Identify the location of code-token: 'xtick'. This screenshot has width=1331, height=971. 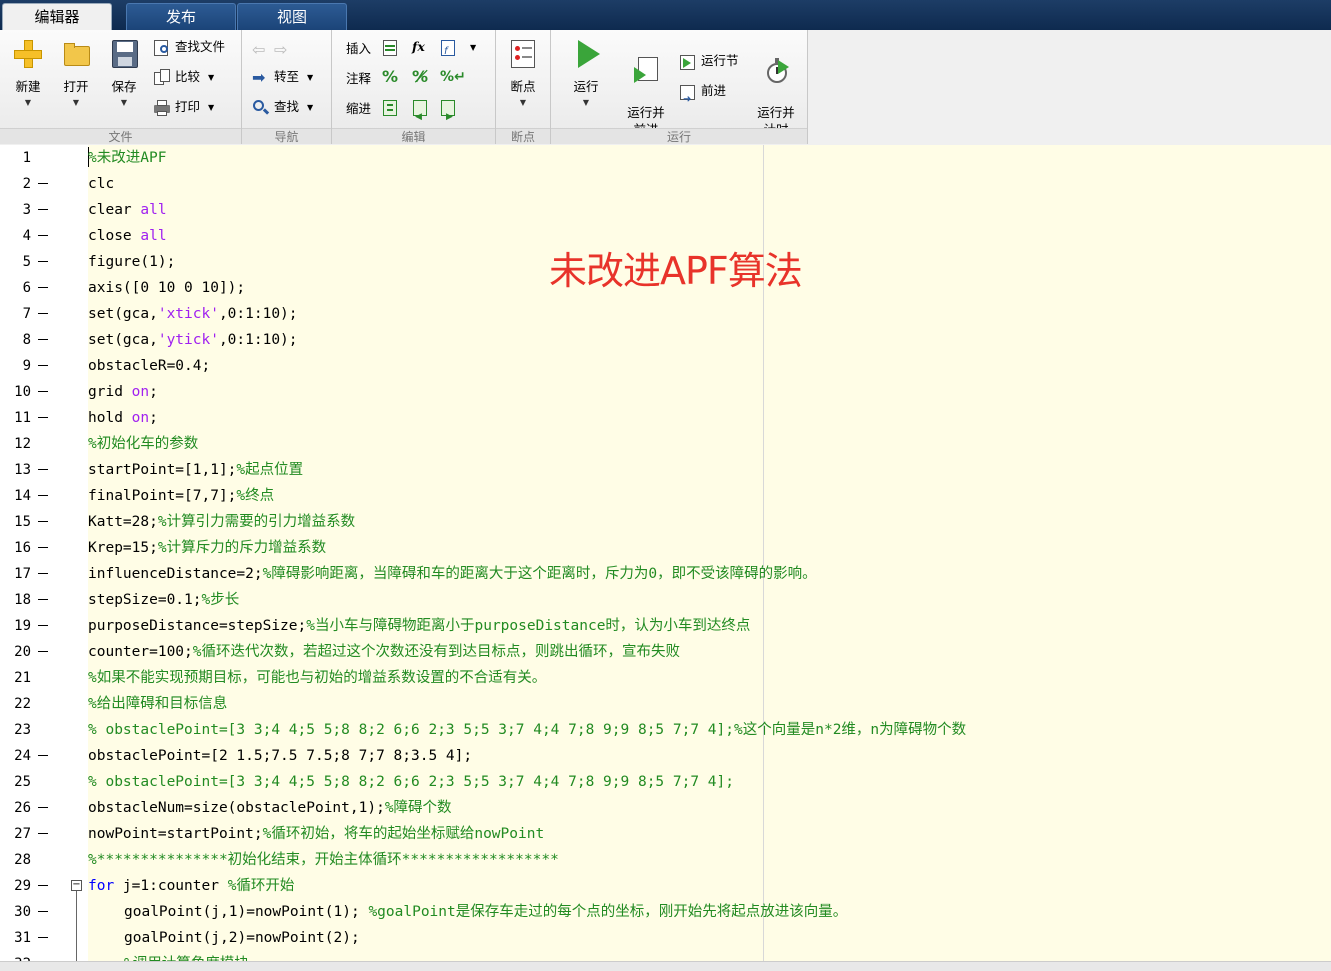
(188, 314).